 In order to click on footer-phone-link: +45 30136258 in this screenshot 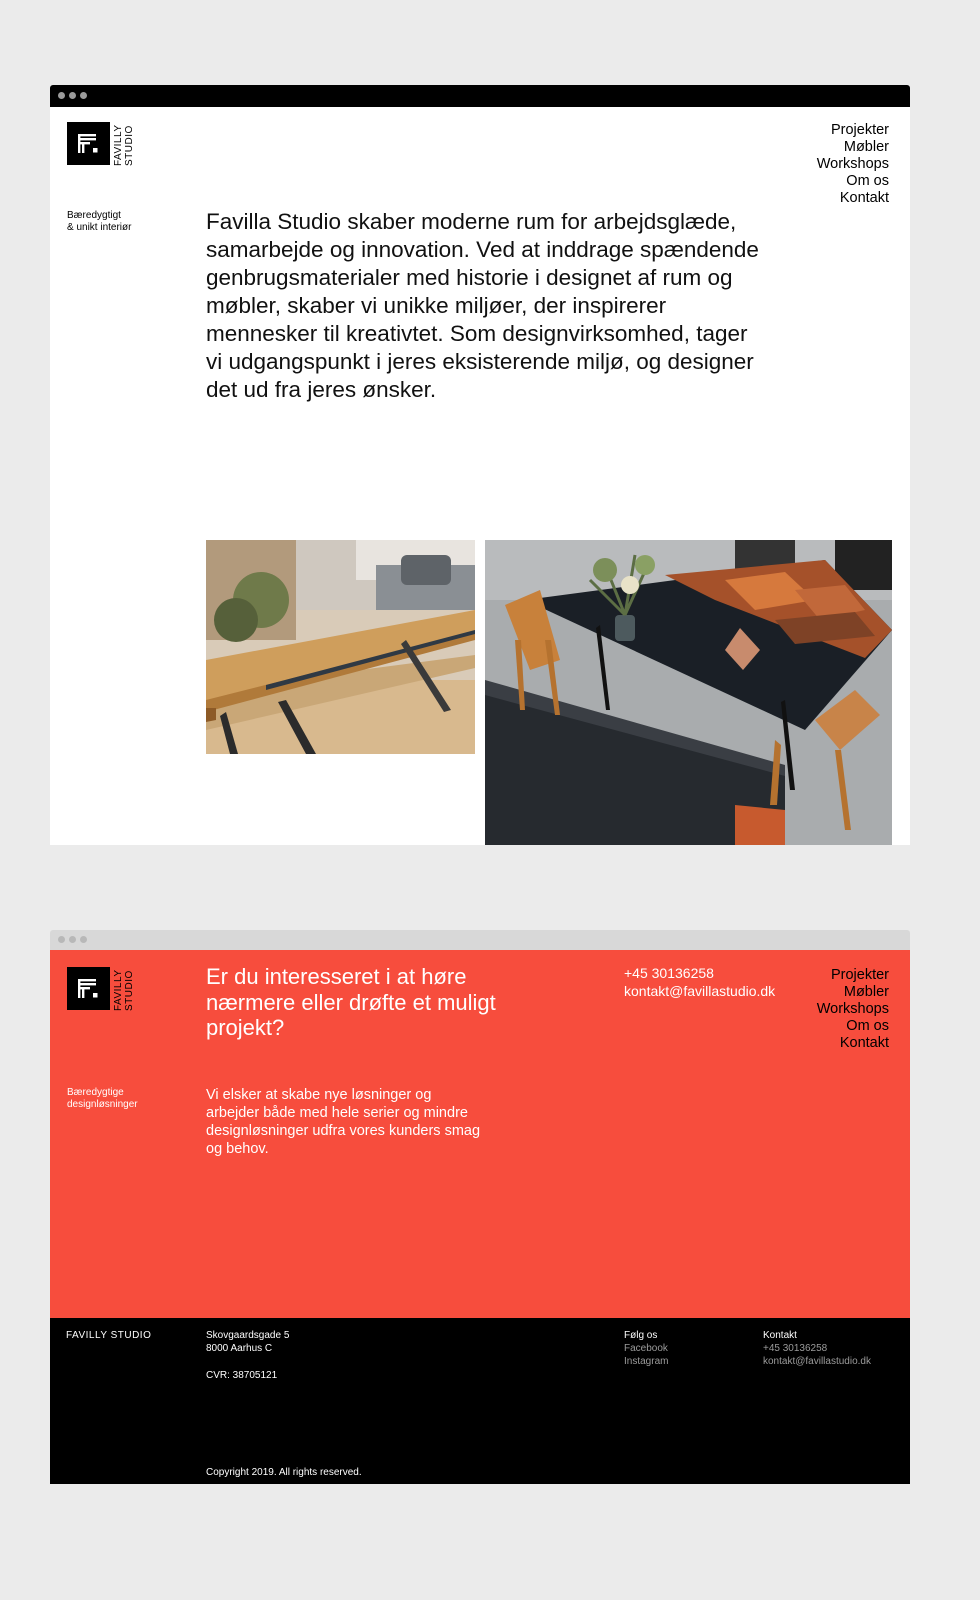, I will do `click(817, 1348)`.